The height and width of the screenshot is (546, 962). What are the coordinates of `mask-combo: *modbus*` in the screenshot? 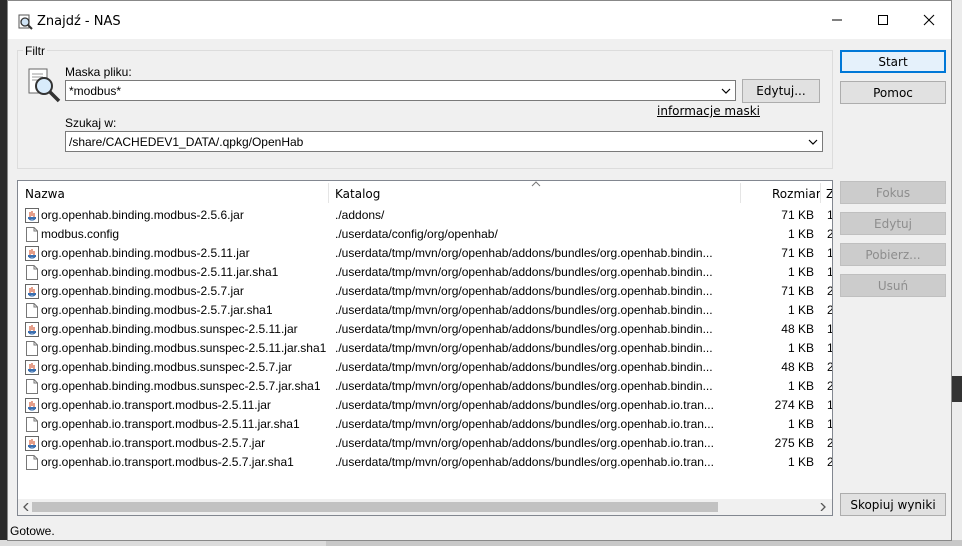 It's located at (400, 90).